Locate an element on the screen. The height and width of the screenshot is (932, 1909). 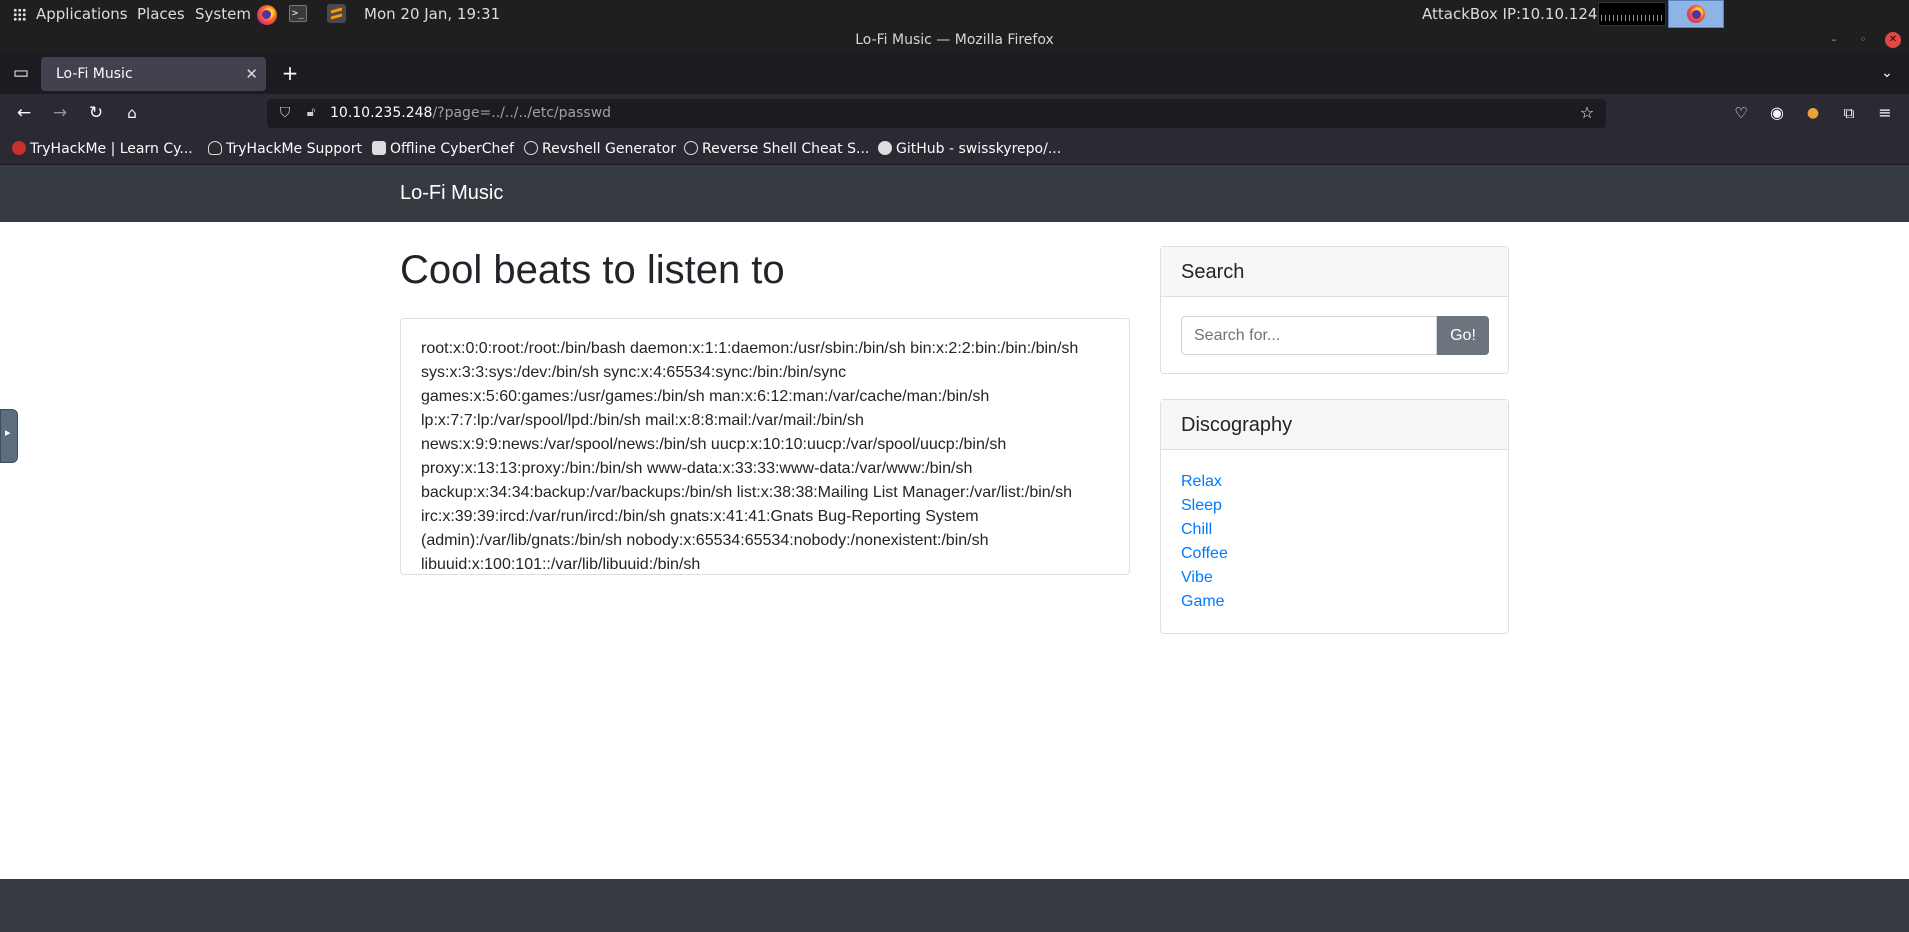
terminal-icon: >_ is located at coordinates (298, 13).